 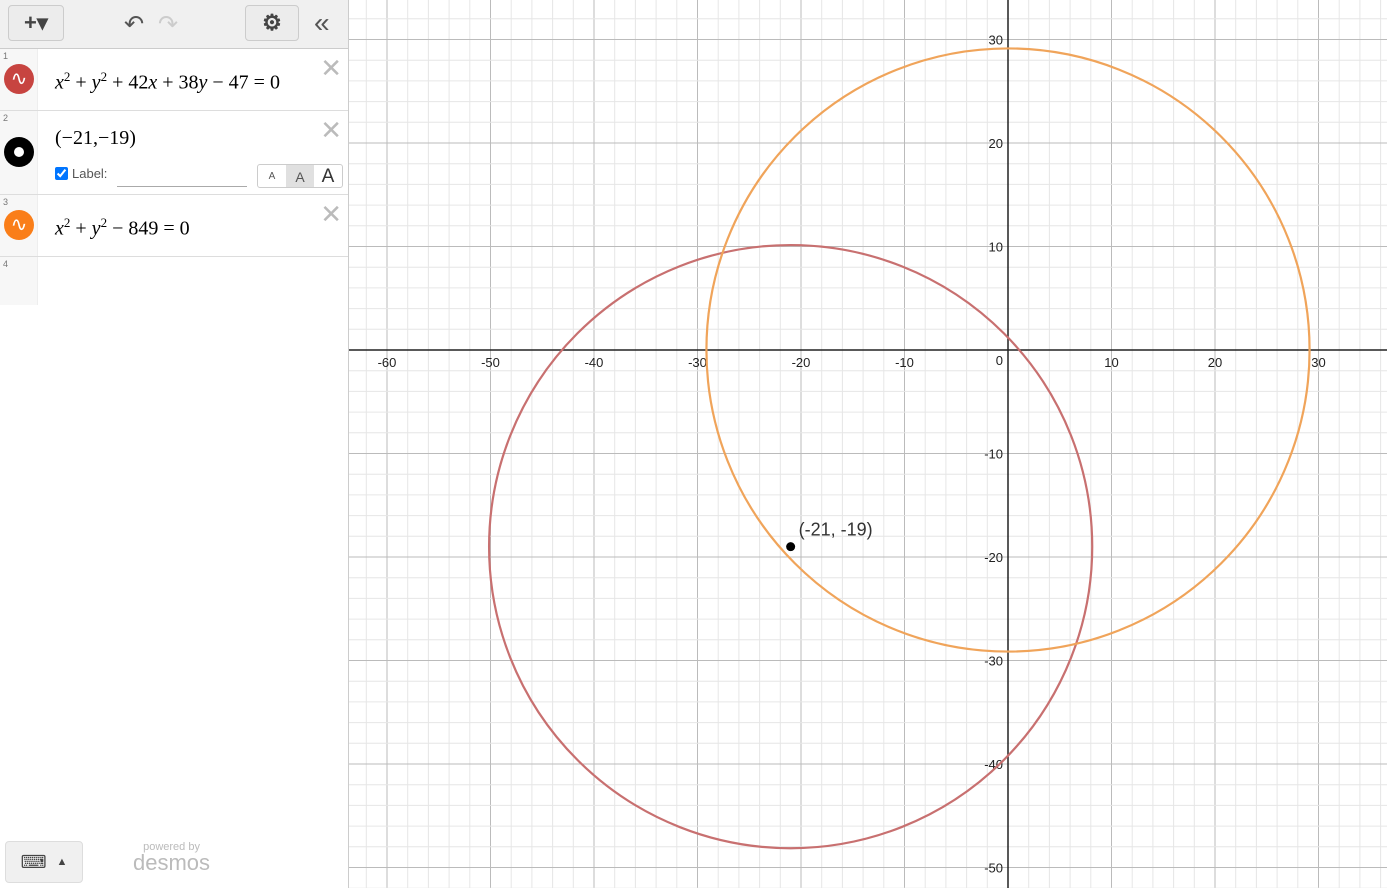 What do you see at coordinates (1111, 362) in the screenshot?
I see `x-tick-label: 10` at bounding box center [1111, 362].